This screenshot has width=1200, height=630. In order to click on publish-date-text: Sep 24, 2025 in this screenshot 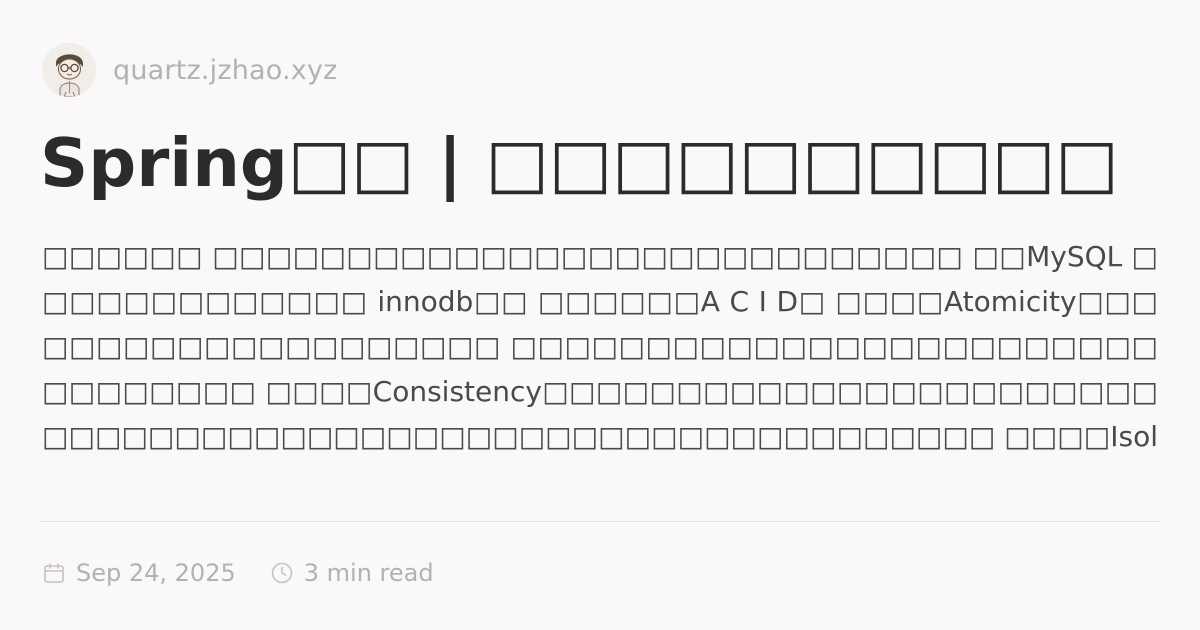, I will do `click(156, 573)`.